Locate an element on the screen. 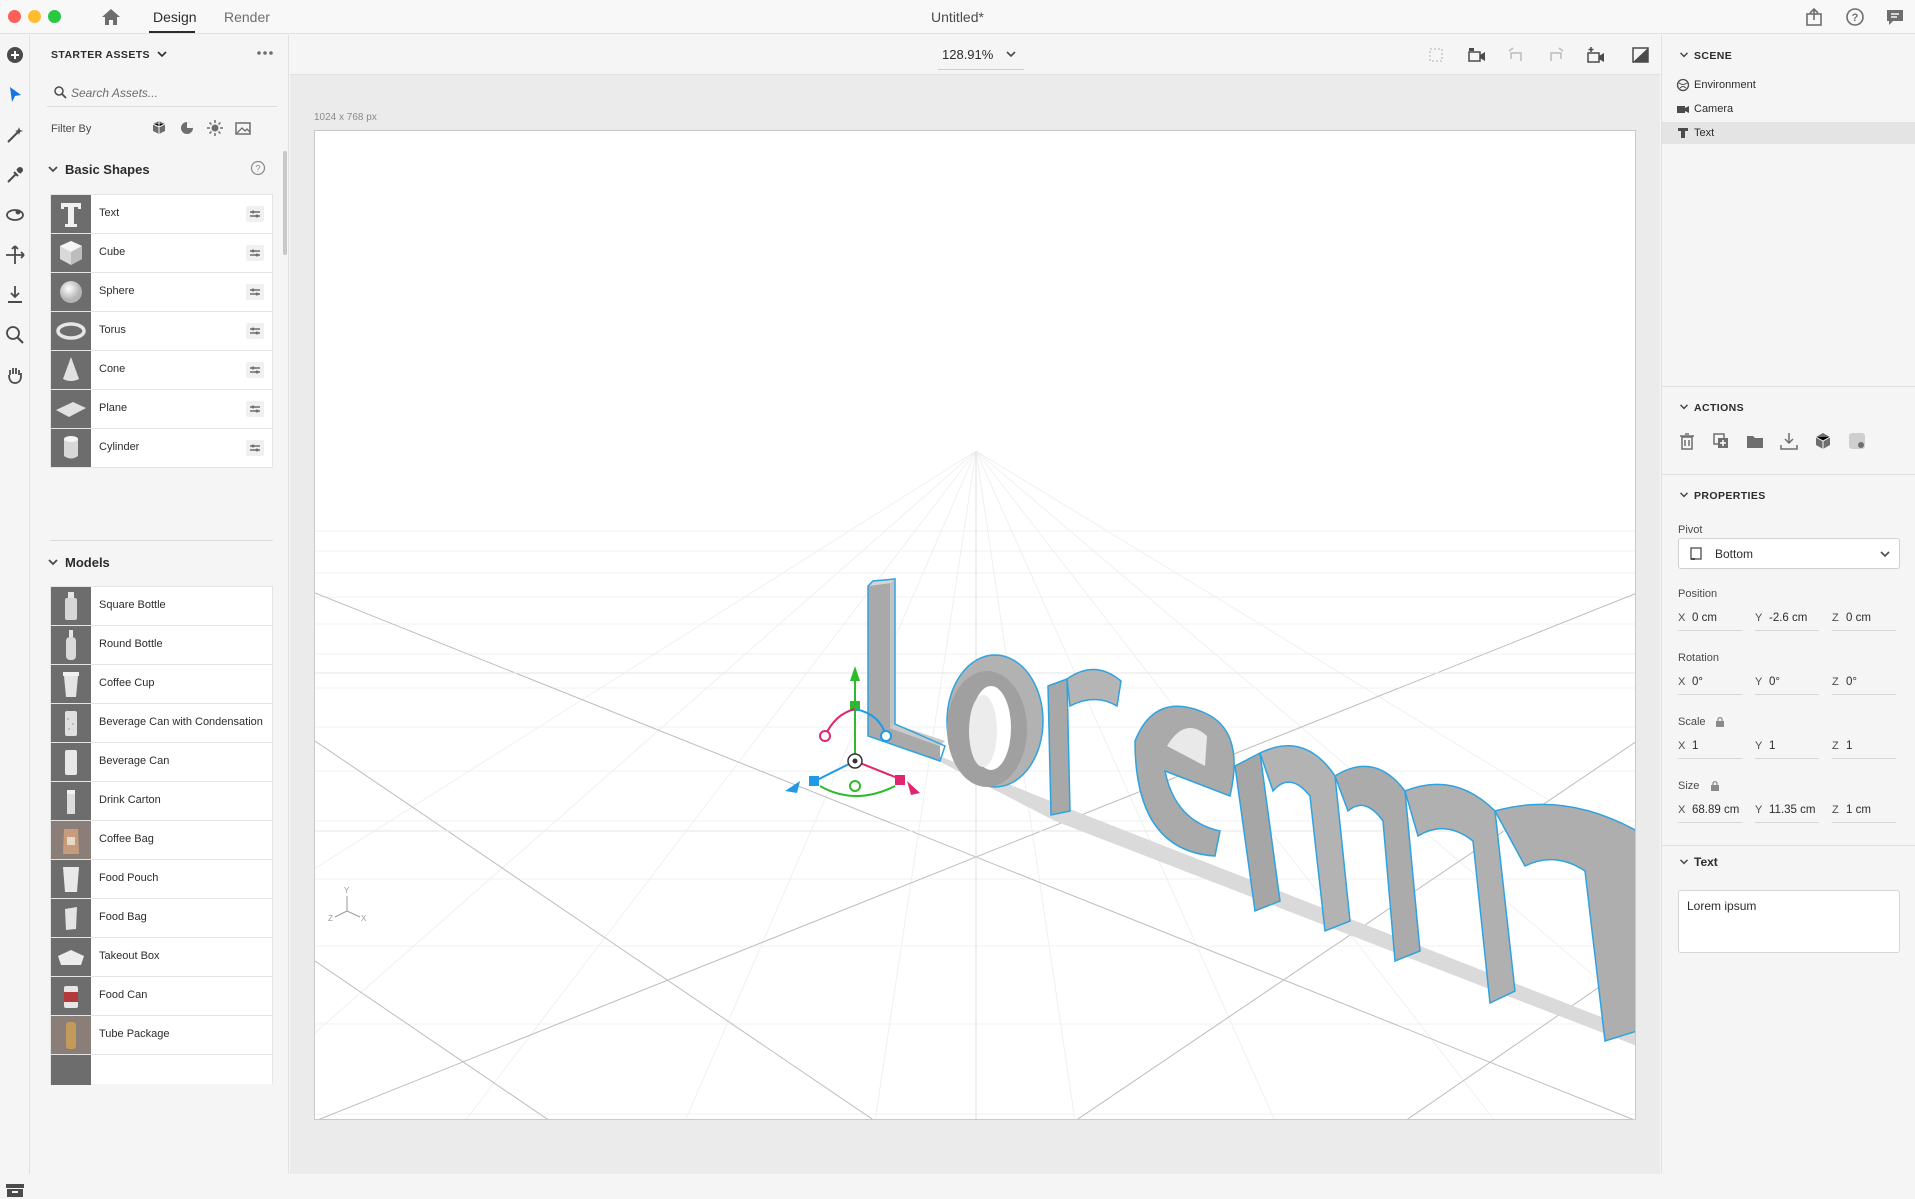 Image resolution: width=1915 pixels, height=1199 pixels. asset-item-cylinder: Cylinder is located at coordinates (161, 448).